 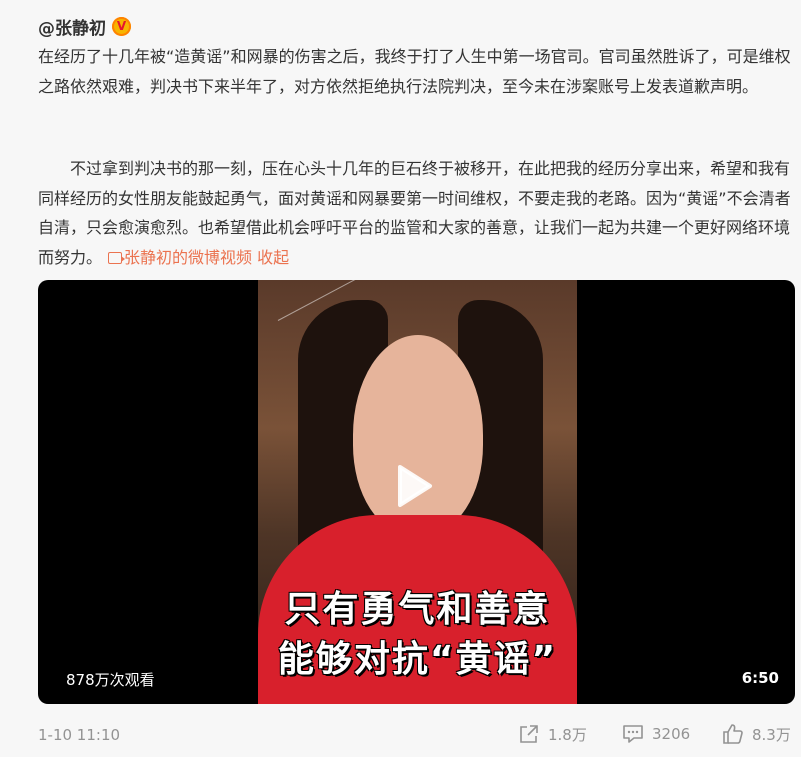 What do you see at coordinates (760, 678) in the screenshot?
I see `video-duration: 6:50` at bounding box center [760, 678].